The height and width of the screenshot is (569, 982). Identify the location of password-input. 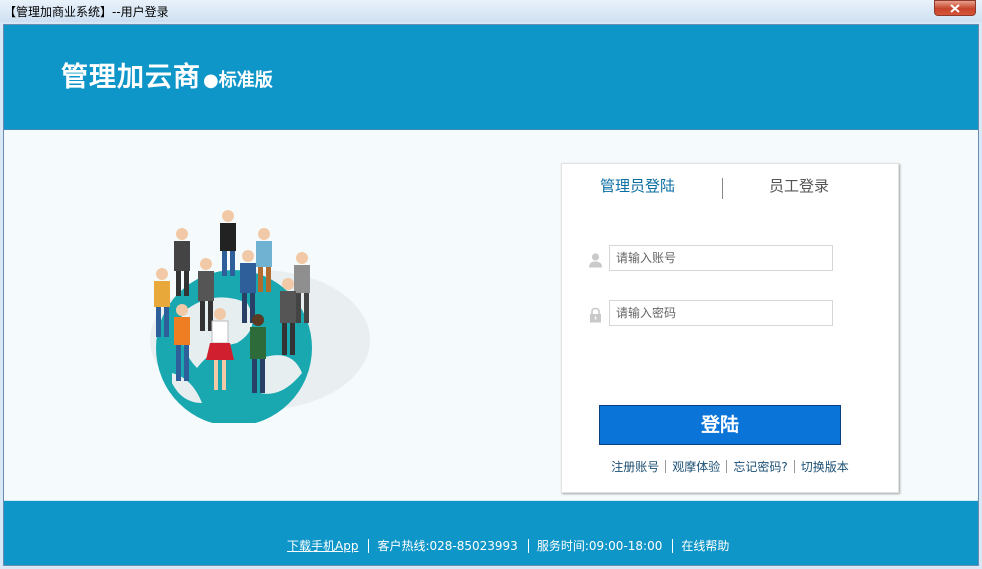
(721, 313).